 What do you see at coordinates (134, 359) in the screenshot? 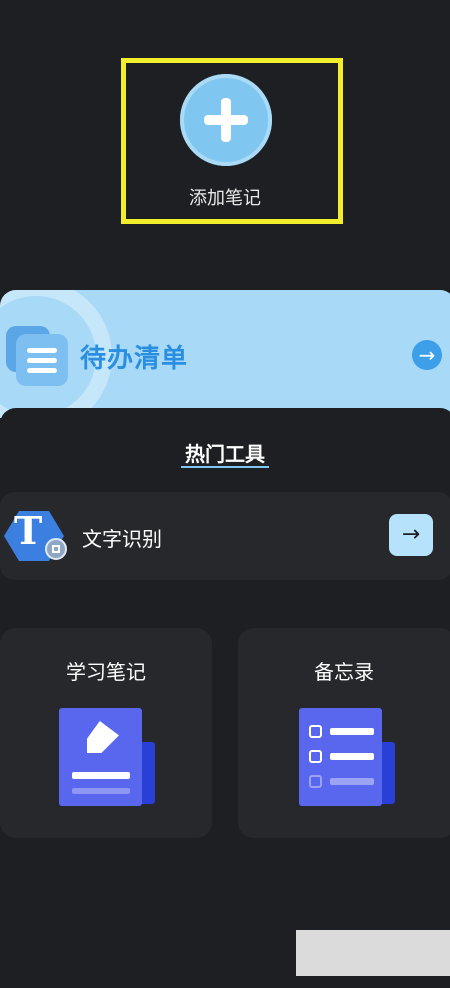
I see `todo-list-title: 待办清单` at bounding box center [134, 359].